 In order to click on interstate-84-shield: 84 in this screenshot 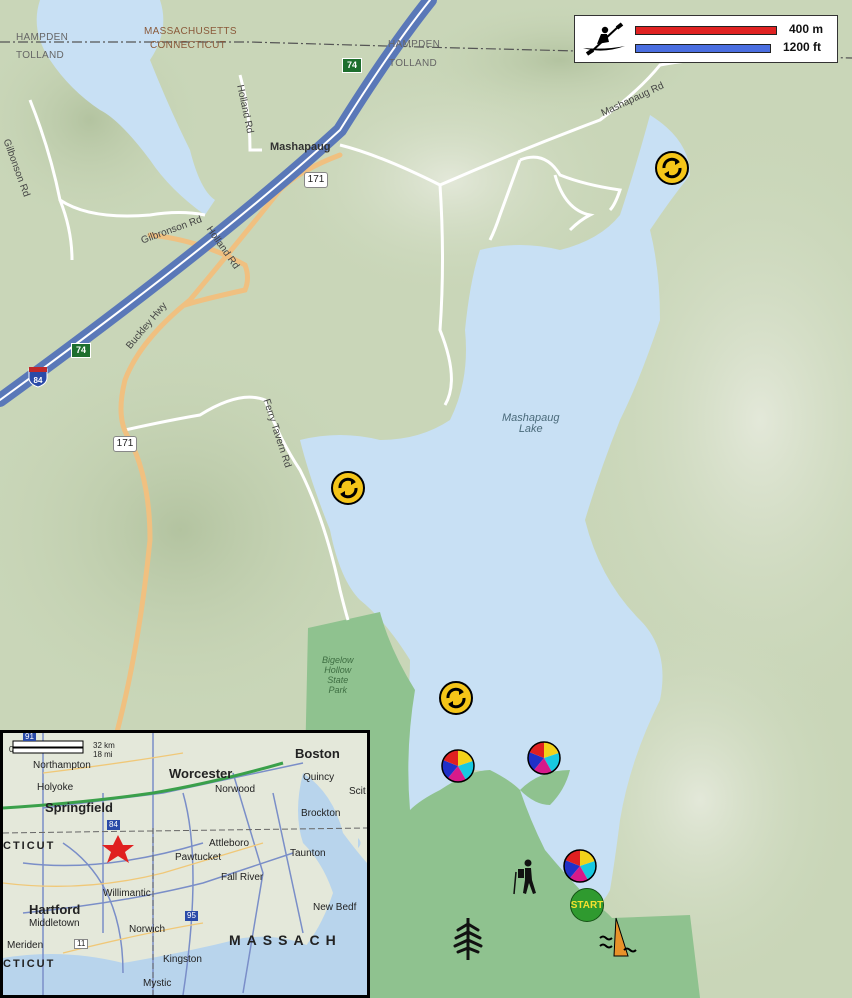, I will do `click(38, 377)`.